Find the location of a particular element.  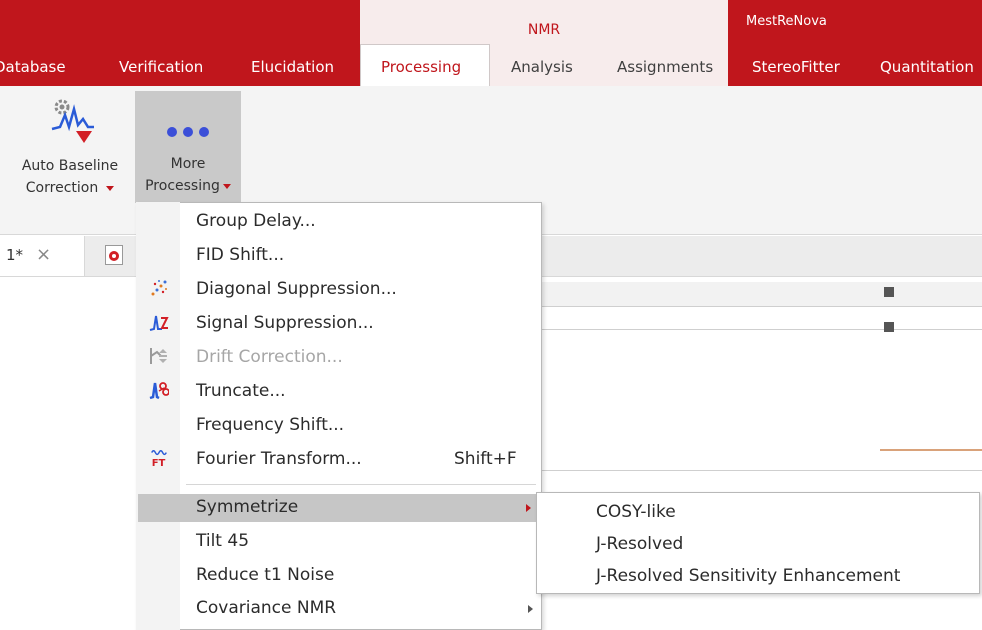

tab-quantitation: Quantitation is located at coordinates (927, 67).